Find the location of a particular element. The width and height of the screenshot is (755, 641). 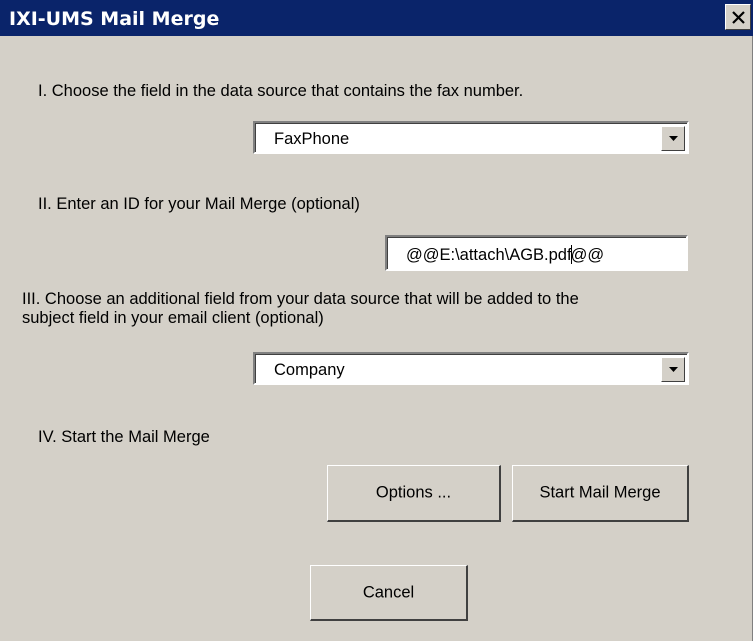

start-mail-merge-button: Start Mail Merge is located at coordinates (600, 493).